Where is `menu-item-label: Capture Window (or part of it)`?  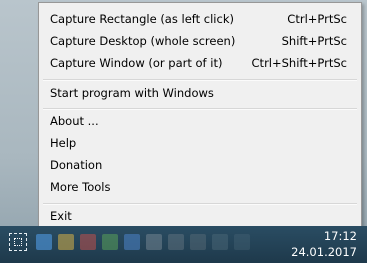
menu-item-label: Capture Window (or part of it) is located at coordinates (136, 63).